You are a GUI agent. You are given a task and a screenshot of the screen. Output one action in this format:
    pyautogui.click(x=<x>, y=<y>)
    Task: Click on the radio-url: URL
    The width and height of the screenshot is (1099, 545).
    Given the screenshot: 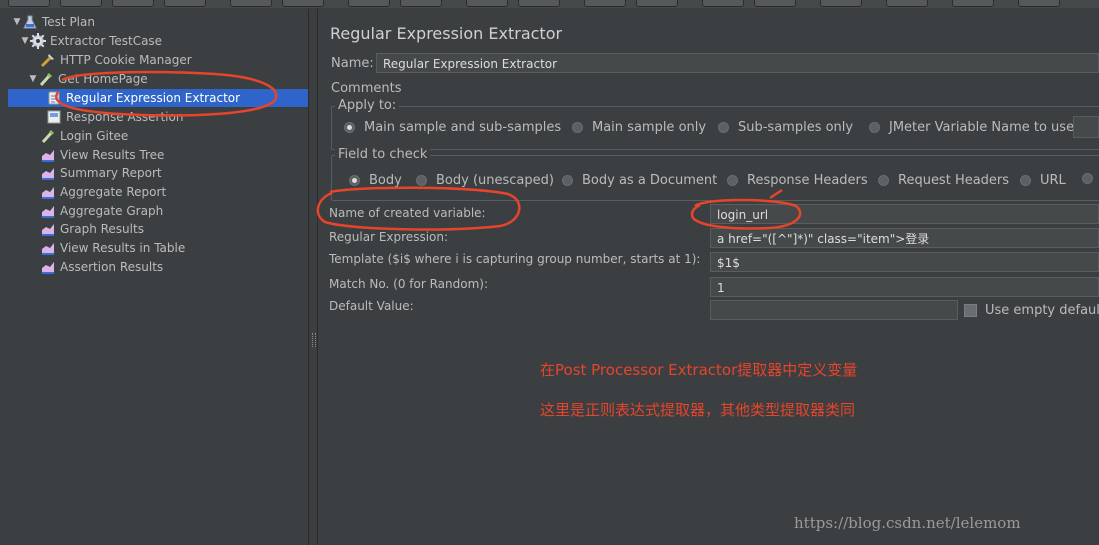 What is the action you would take?
    pyautogui.click(x=1043, y=180)
    